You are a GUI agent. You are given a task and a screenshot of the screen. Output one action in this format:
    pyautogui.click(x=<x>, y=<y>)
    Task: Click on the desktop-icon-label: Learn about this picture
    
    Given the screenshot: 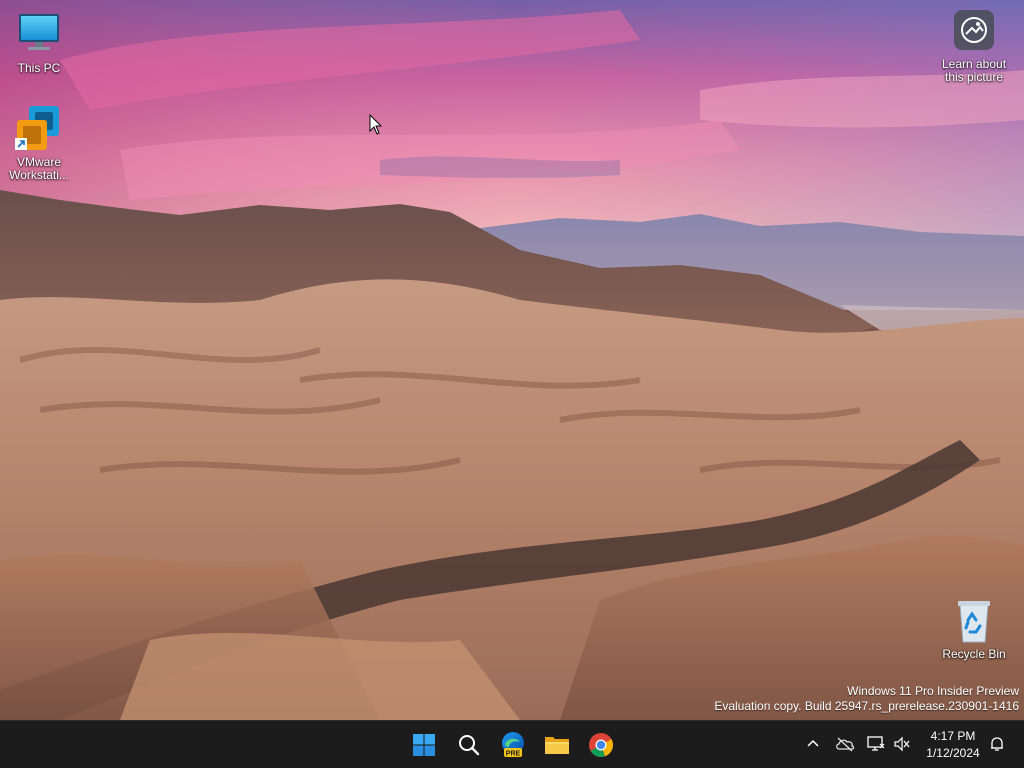 What is the action you would take?
    pyautogui.click(x=974, y=70)
    